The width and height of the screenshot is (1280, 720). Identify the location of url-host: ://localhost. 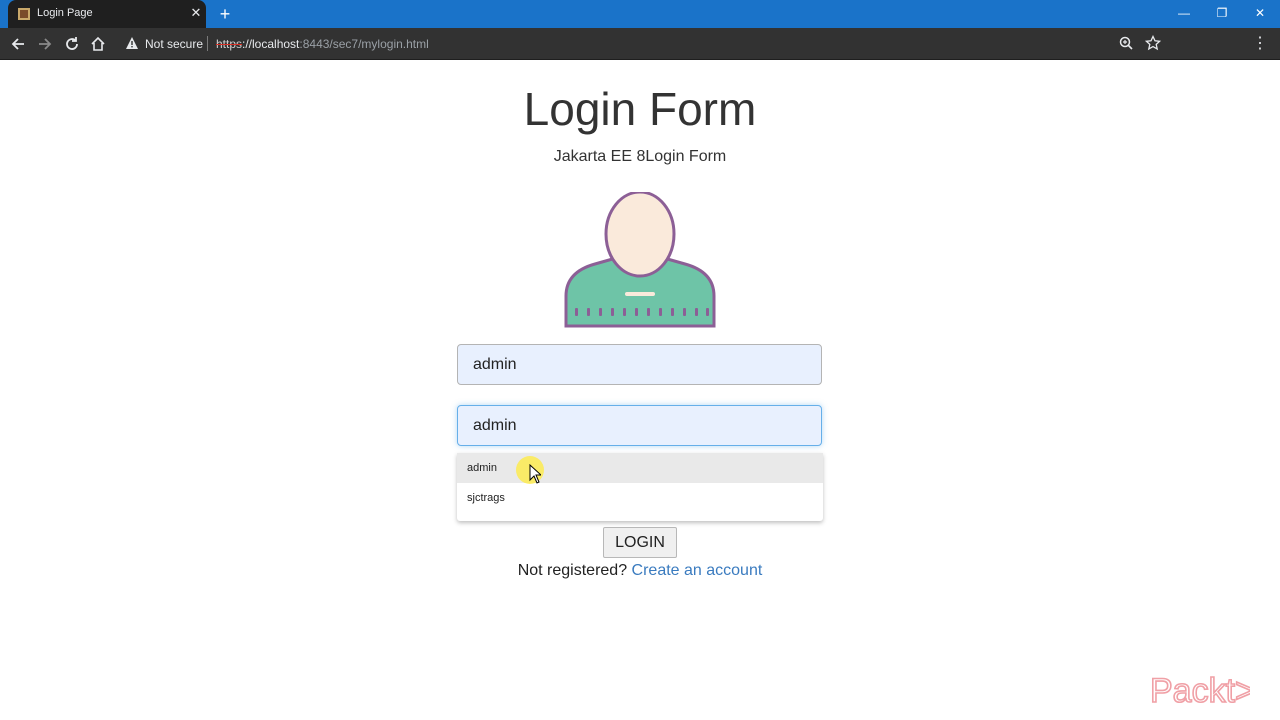
(271, 44).